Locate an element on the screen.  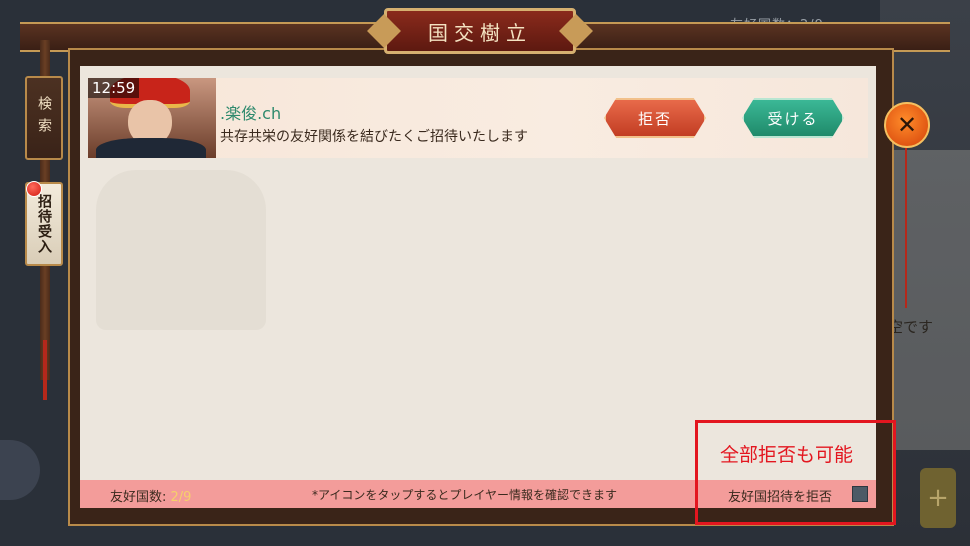
tab-search: 検索 is located at coordinates (44, 118).